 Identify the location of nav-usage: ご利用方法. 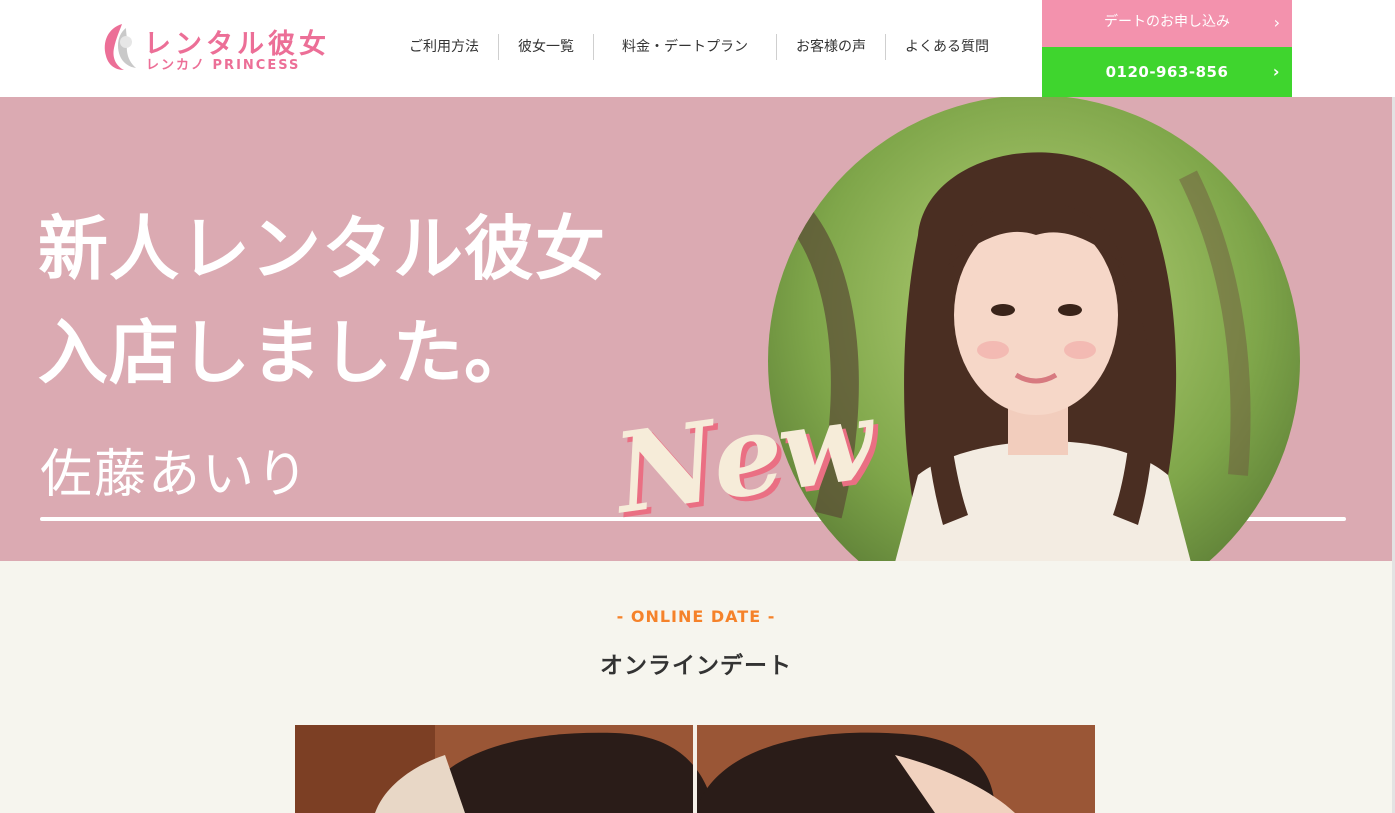
(444, 47).